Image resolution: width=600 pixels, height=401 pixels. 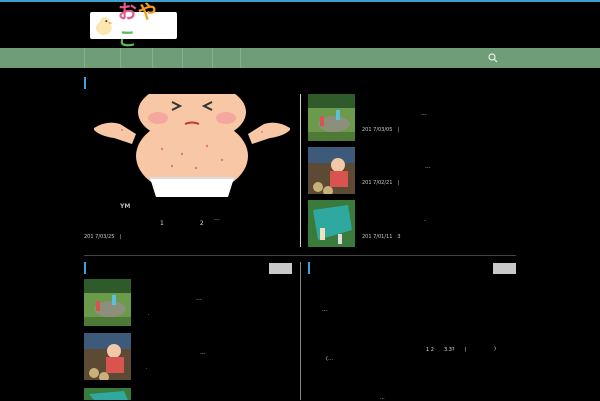 What do you see at coordinates (137, 25) in the screenshot?
I see `logo-text: おやこ` at bounding box center [137, 25].